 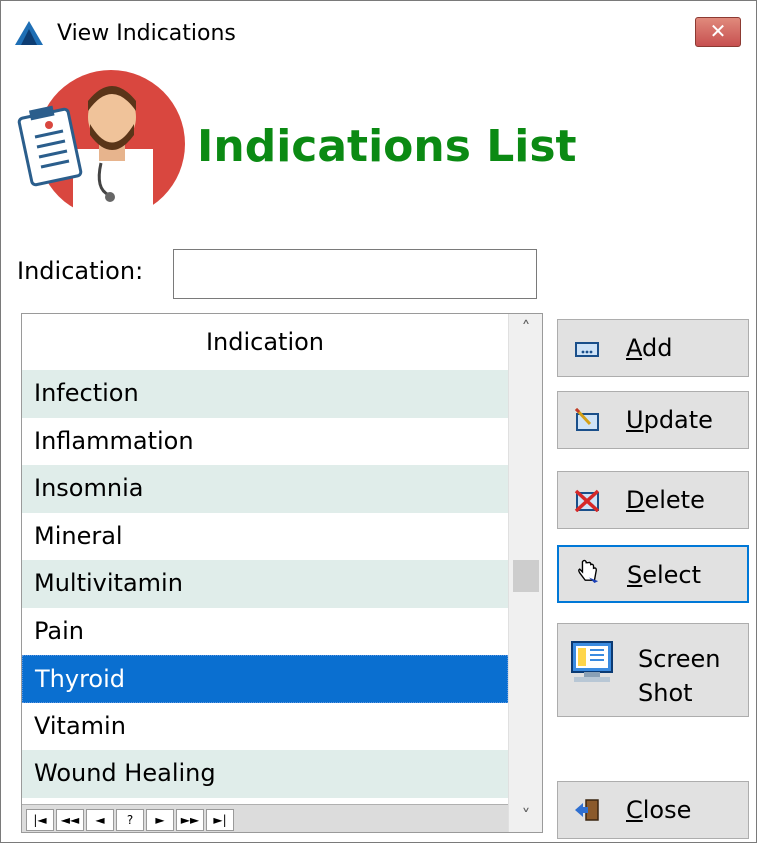 What do you see at coordinates (587, 810) in the screenshot?
I see `exit-door-icon` at bounding box center [587, 810].